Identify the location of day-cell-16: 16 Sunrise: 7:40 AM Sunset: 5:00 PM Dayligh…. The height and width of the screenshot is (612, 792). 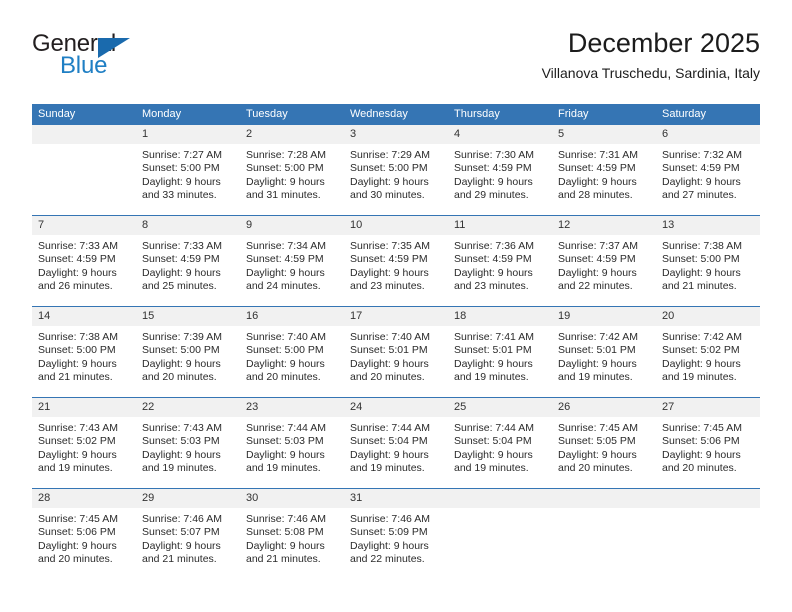
(292, 352).